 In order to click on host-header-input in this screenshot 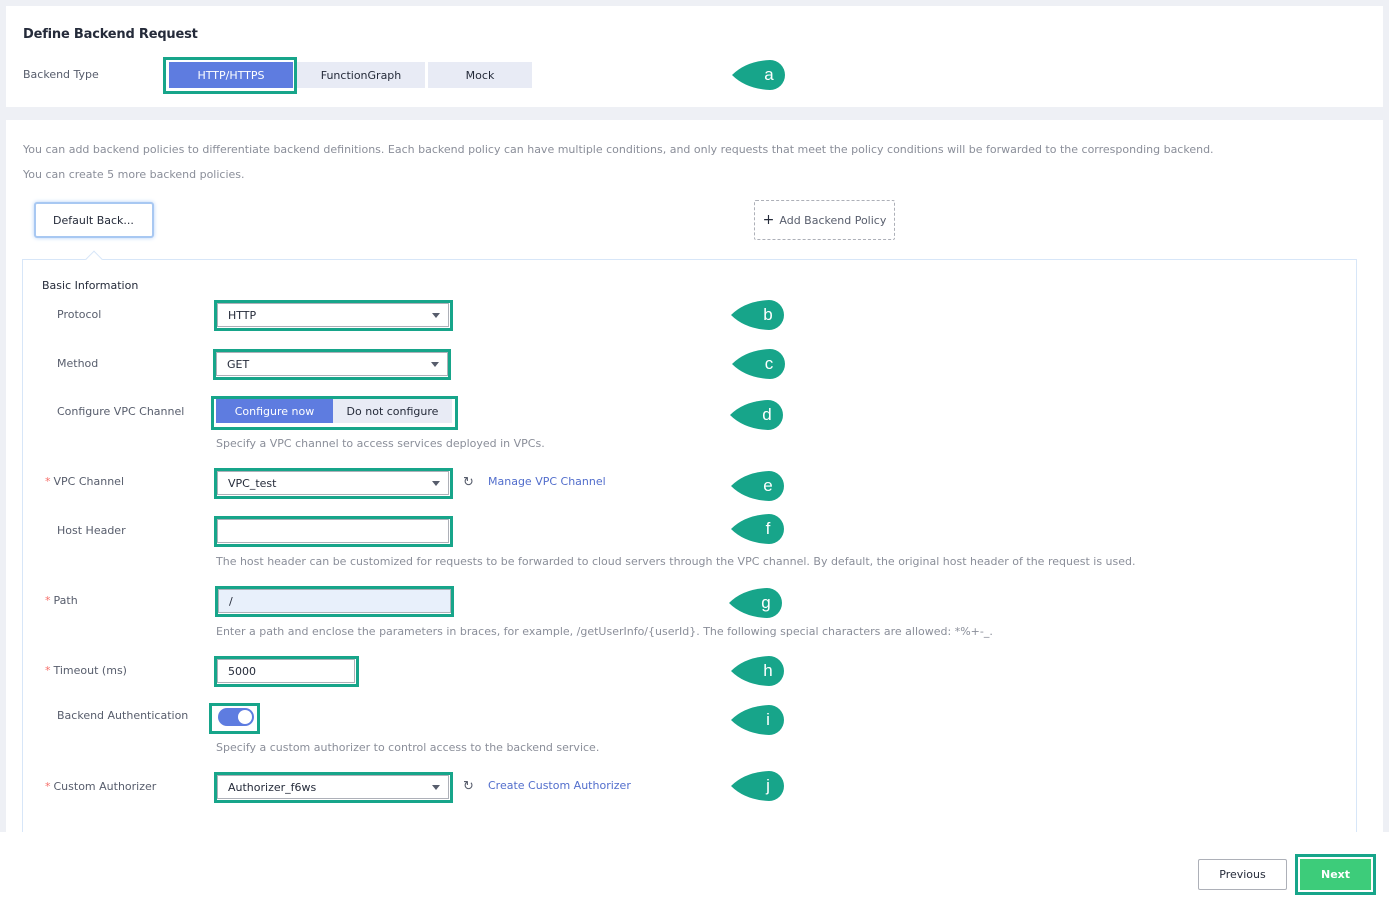, I will do `click(333, 531)`.